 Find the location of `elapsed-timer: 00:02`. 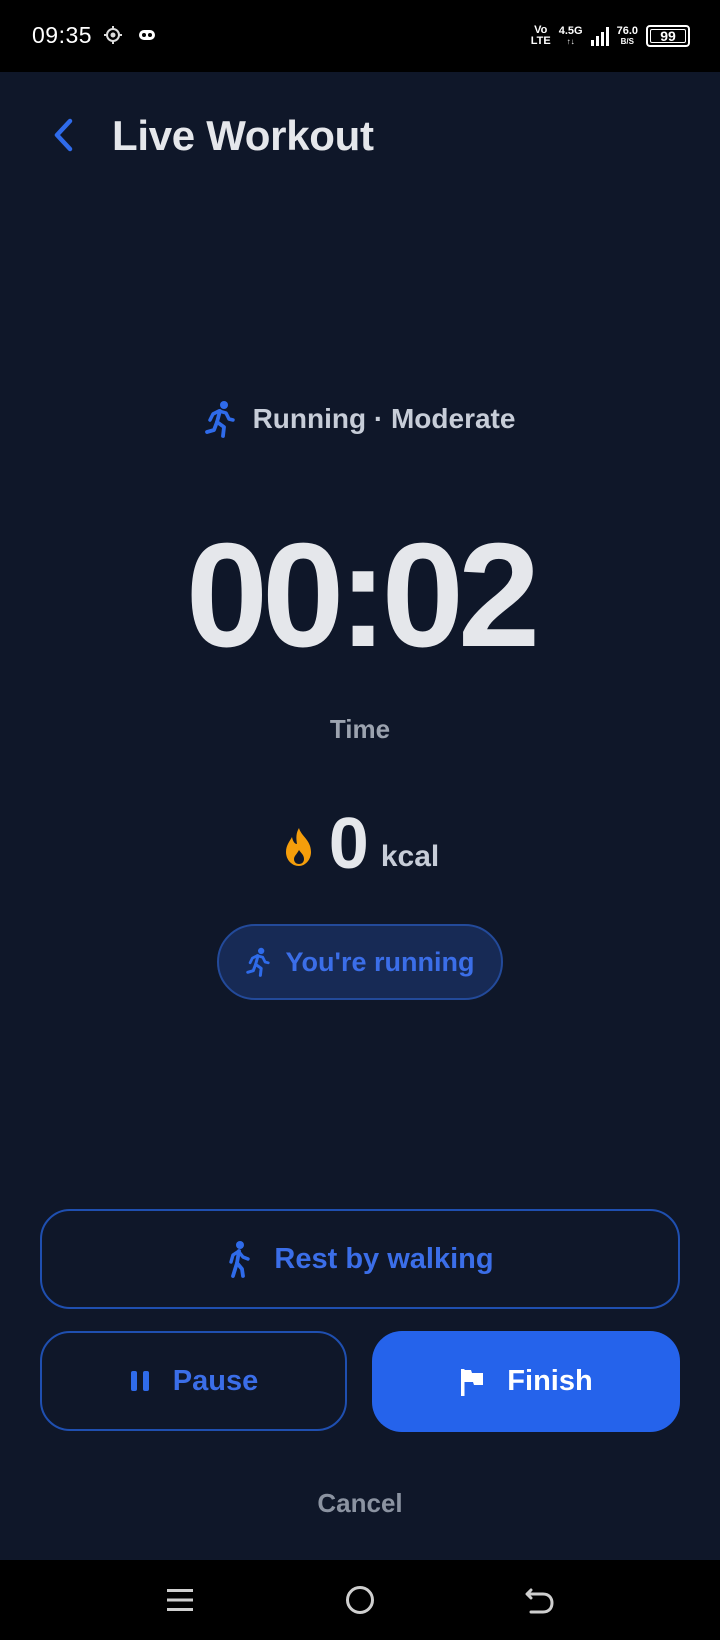

elapsed-timer: 00:02 is located at coordinates (363, 595).